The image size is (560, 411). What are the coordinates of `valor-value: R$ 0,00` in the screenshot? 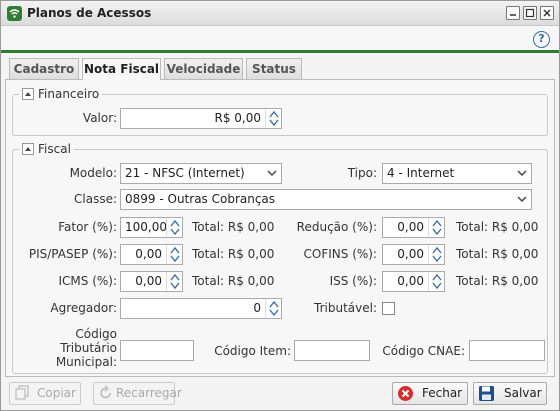 It's located at (237, 118).